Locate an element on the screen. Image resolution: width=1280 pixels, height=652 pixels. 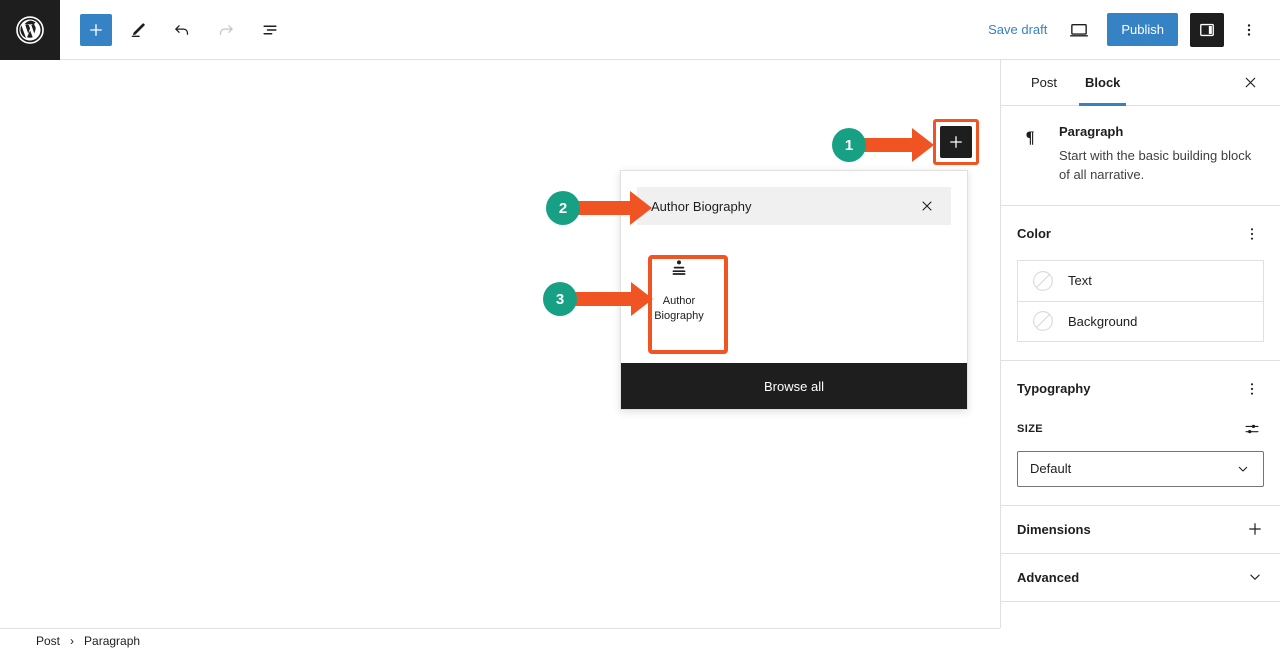
color-row-label: Text is located at coordinates (1080, 281).